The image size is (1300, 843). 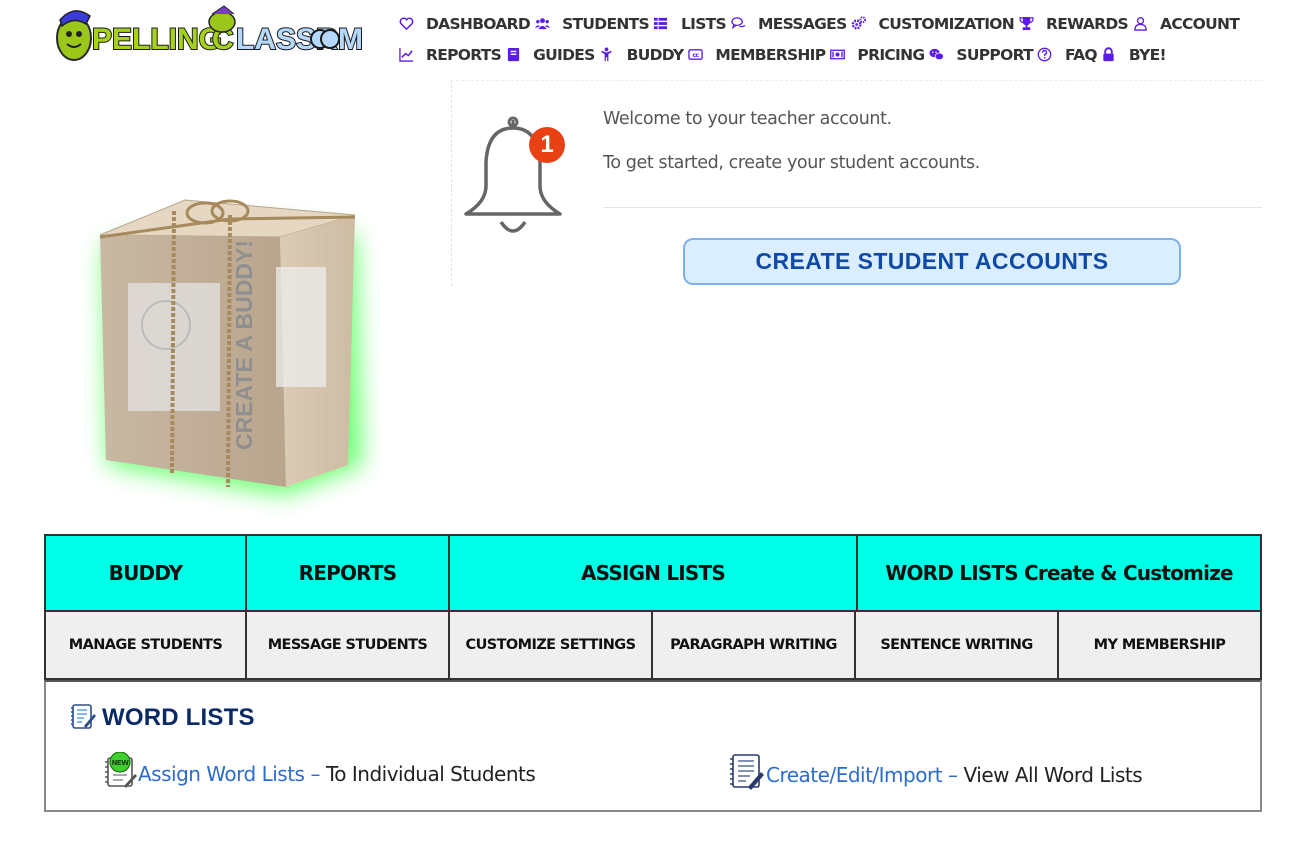 What do you see at coordinates (430, 773) in the screenshot?
I see `assign-description: To Individual Students` at bounding box center [430, 773].